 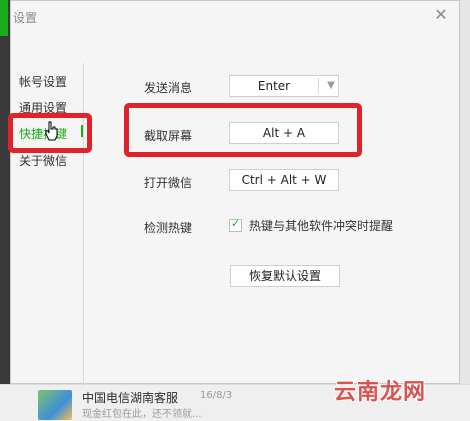 I want to click on send-message-value: Enter, so click(x=274, y=86).